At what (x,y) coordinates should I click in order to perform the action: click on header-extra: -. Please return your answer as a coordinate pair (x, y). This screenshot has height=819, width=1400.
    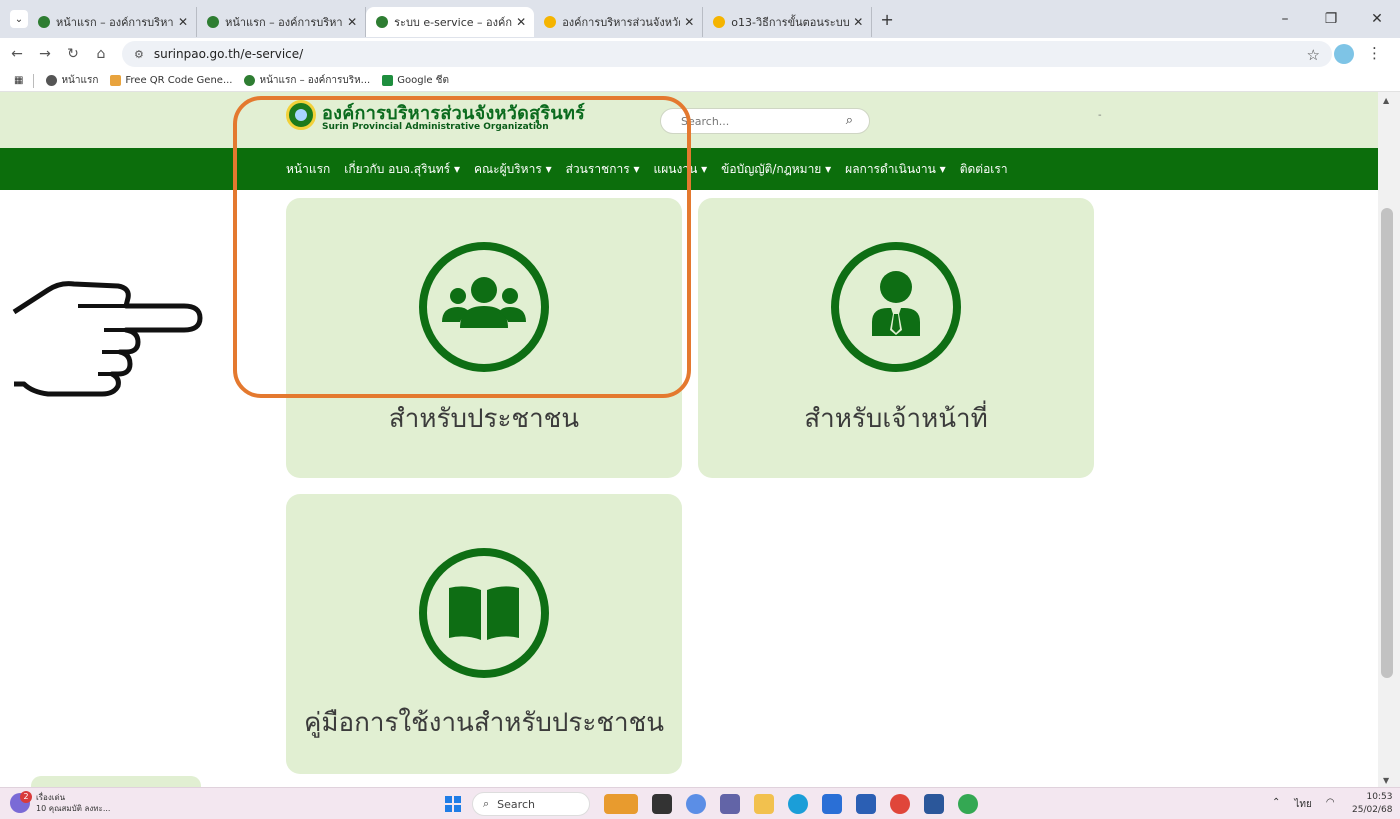
    Looking at the image, I should click on (1100, 115).